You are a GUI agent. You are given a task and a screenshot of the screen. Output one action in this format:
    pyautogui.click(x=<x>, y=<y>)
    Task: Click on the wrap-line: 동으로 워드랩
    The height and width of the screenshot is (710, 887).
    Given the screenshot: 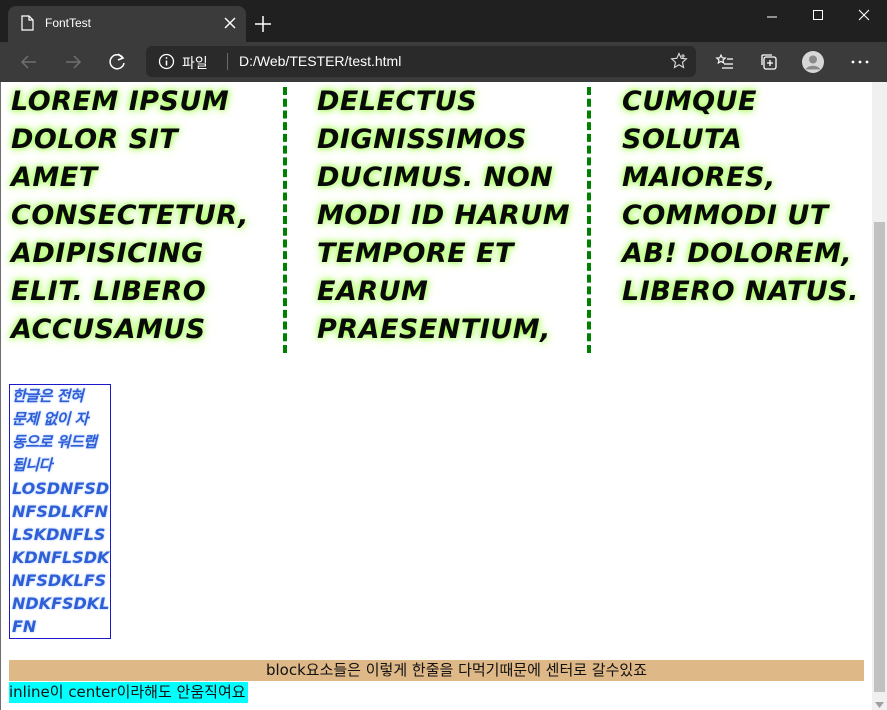 What is the action you would take?
    pyautogui.click(x=54, y=442)
    